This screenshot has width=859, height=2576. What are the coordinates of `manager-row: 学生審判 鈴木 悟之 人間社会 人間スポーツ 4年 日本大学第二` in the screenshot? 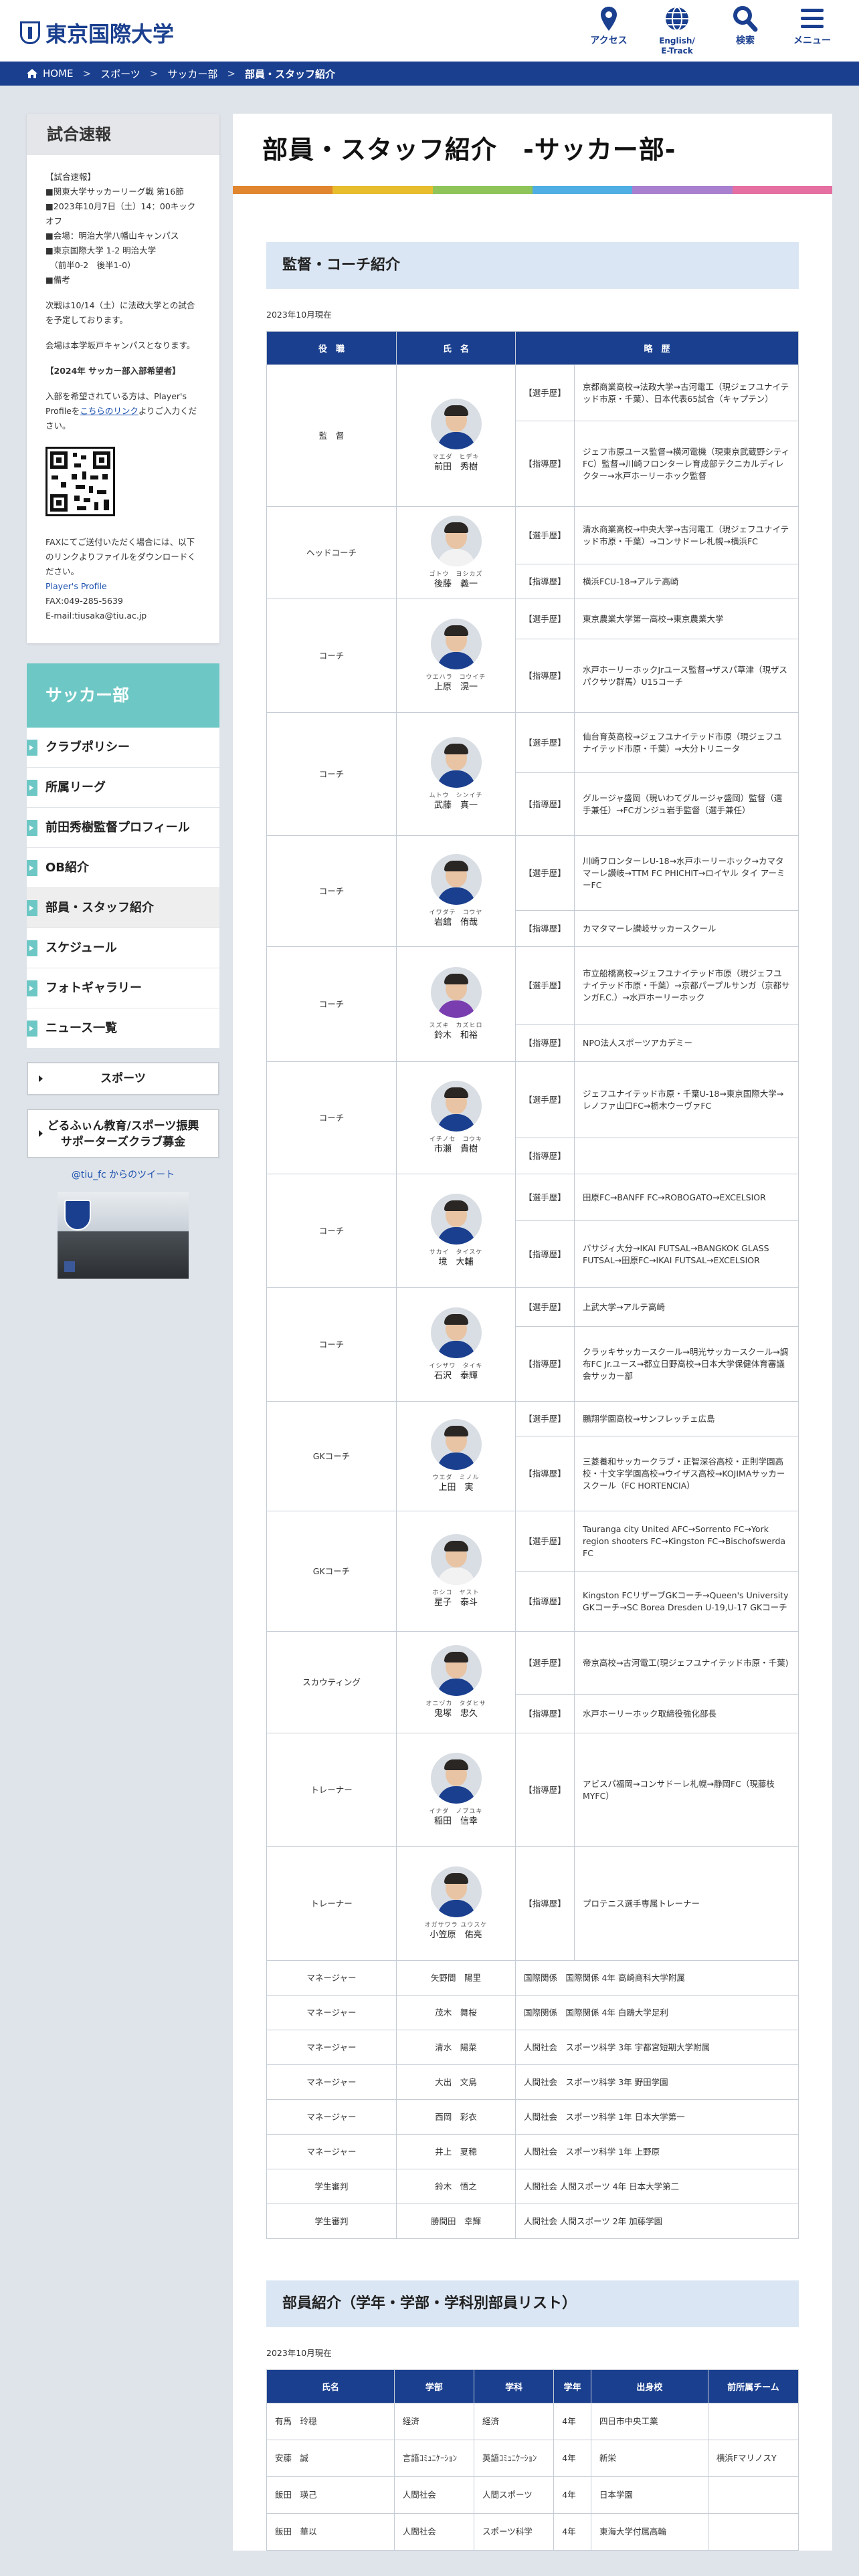 It's located at (532, 2186).